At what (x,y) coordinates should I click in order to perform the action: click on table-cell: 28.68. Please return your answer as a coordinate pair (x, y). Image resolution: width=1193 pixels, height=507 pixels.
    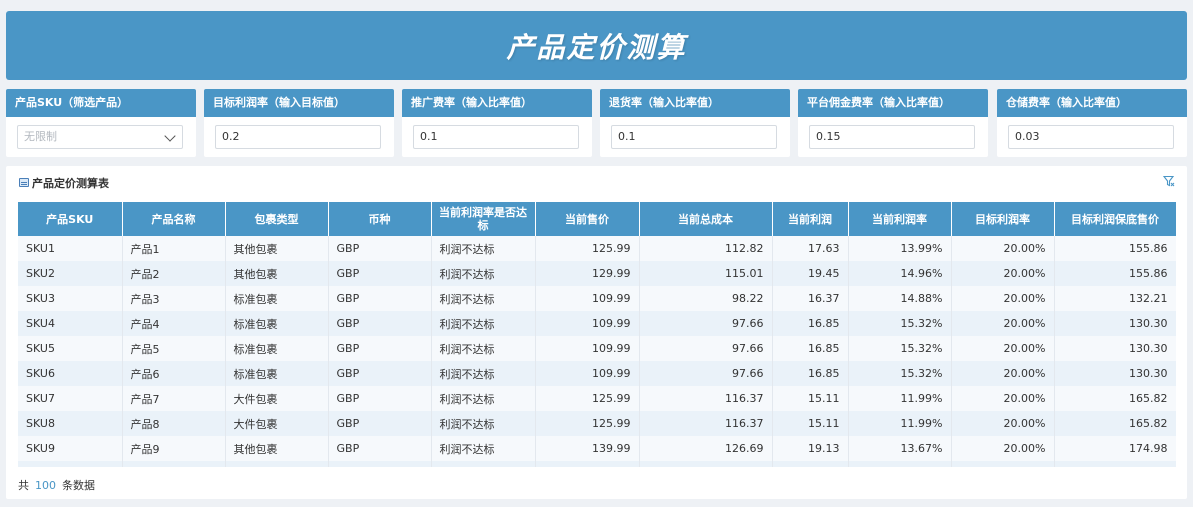
    Looking at the image, I should click on (810, 464).